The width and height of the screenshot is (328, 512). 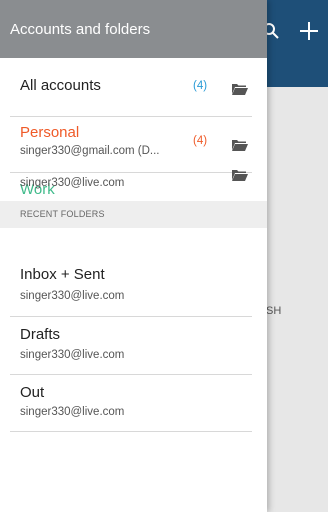 I want to click on folder-row-out: Out singer330@live.com, so click(x=133, y=403).